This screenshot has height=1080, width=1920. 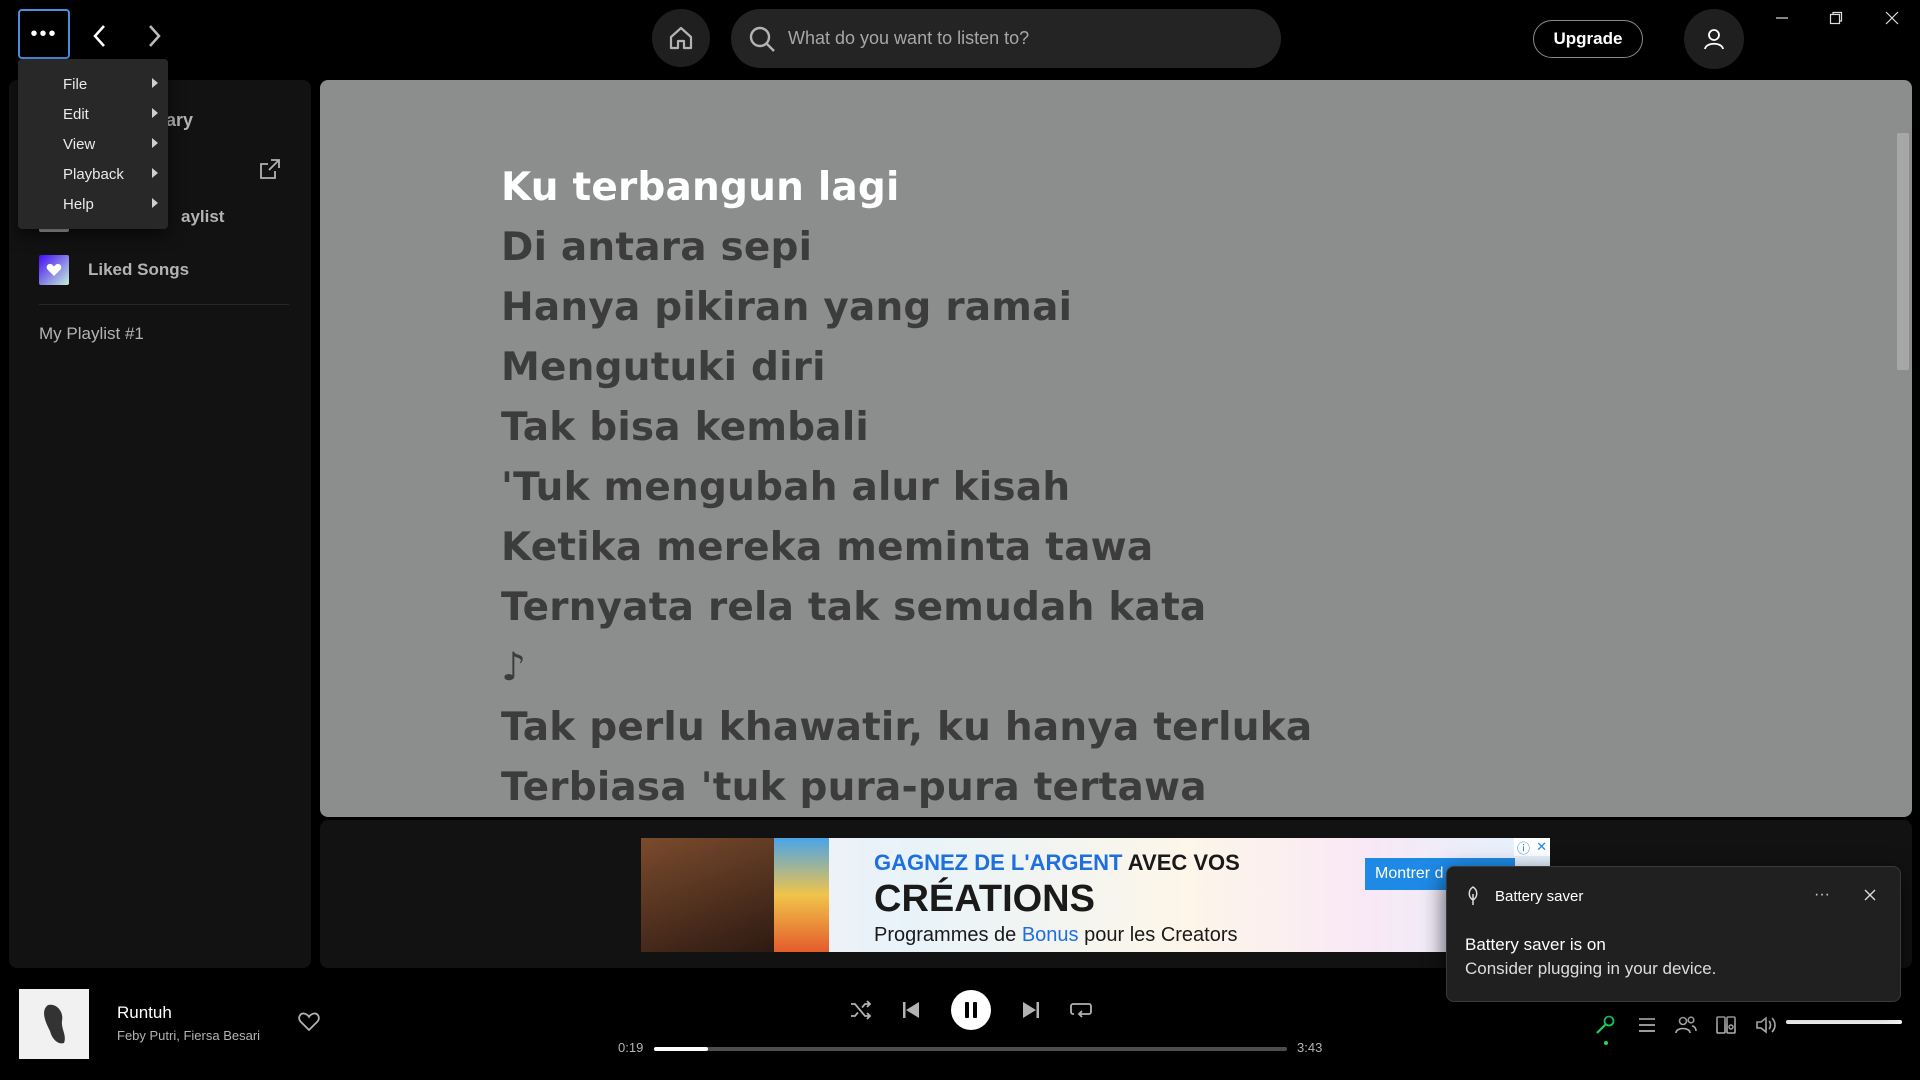 I want to click on like-button, so click(x=310, y=1024).